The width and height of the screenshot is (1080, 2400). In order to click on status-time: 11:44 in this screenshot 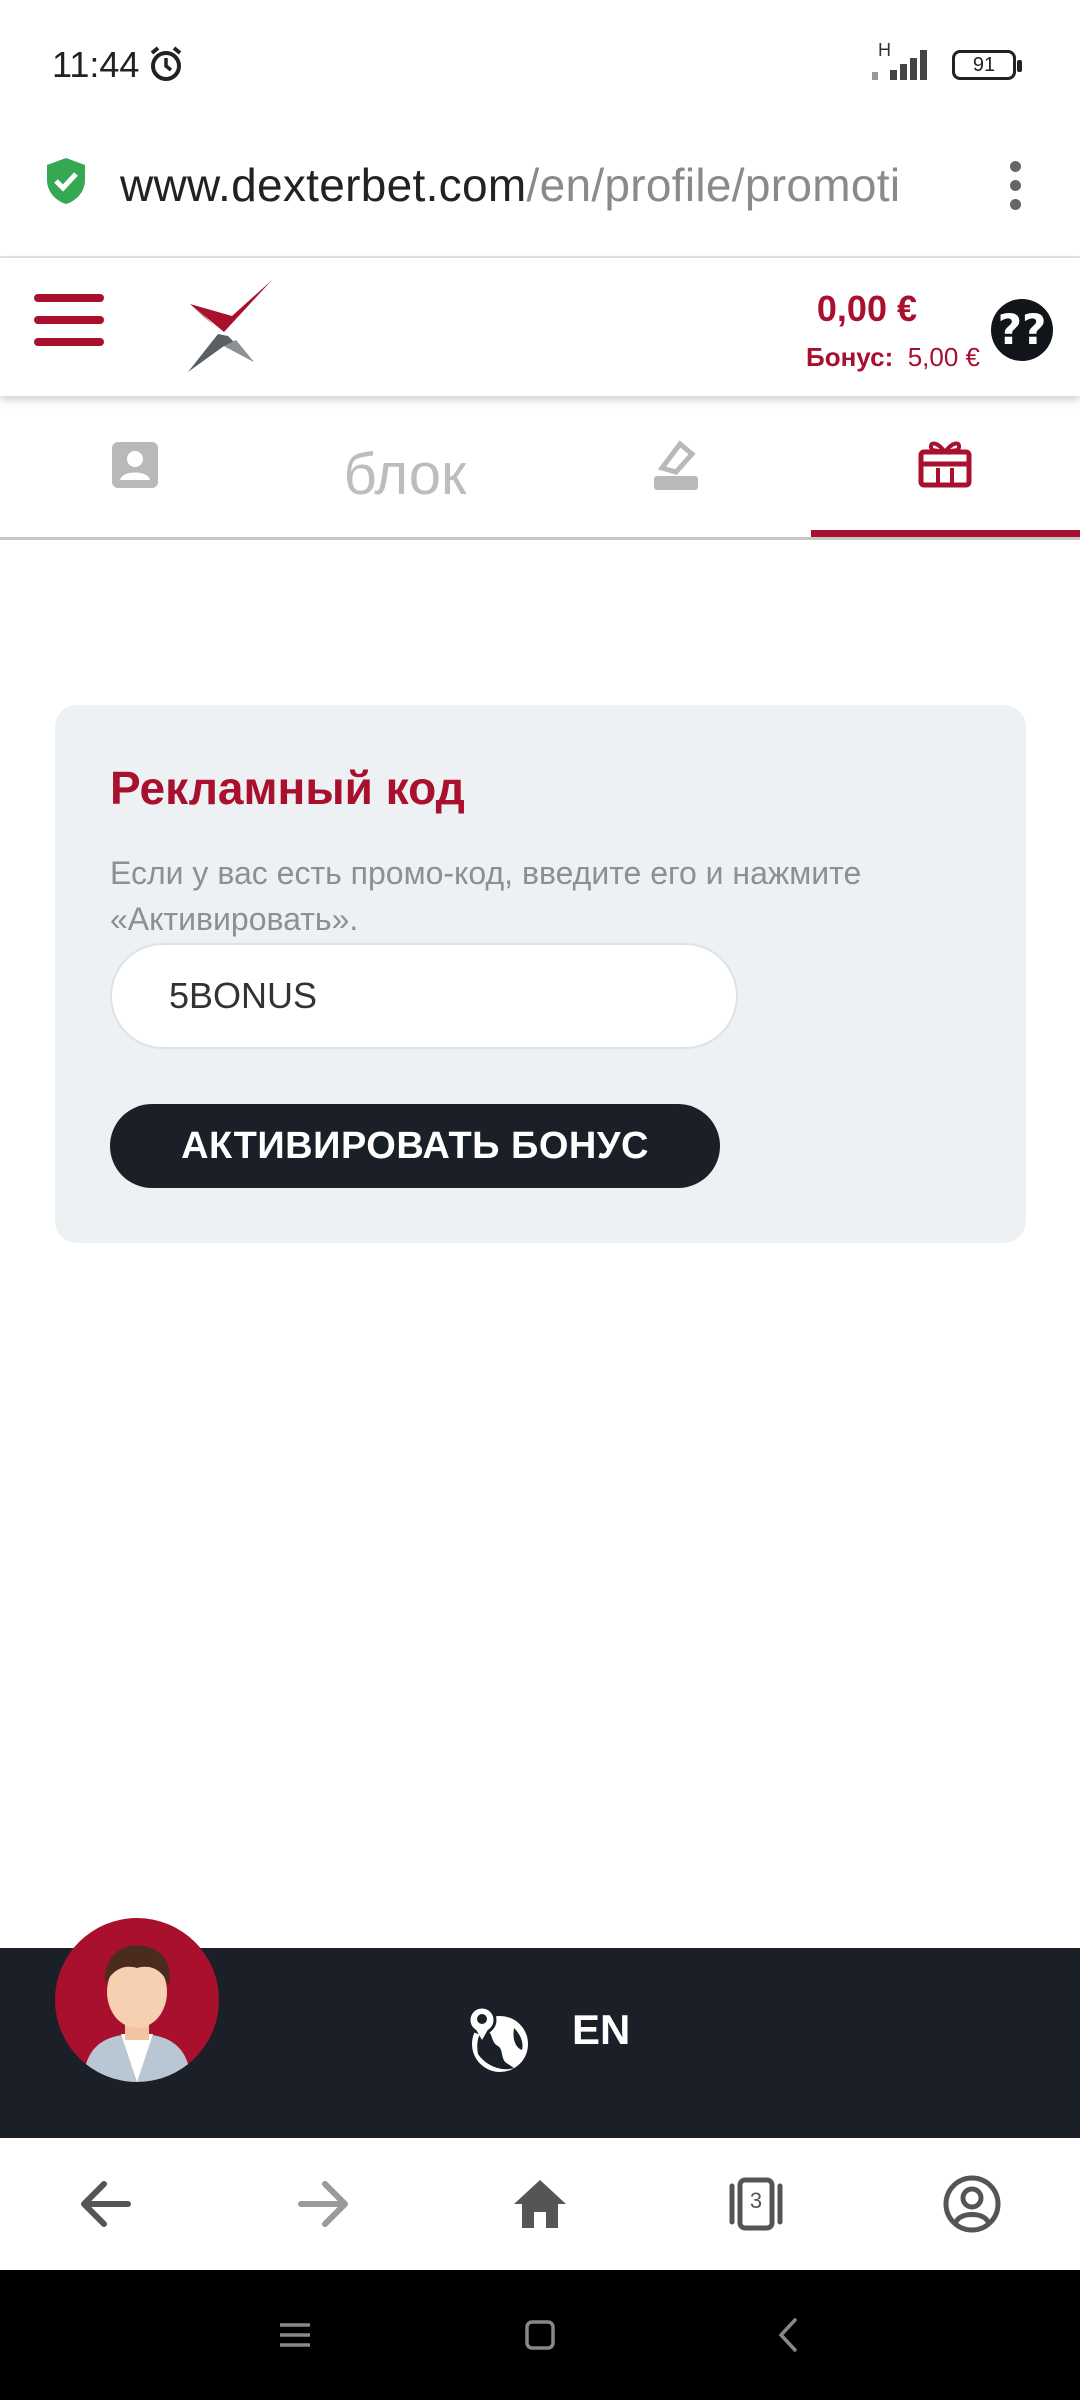, I will do `click(96, 64)`.